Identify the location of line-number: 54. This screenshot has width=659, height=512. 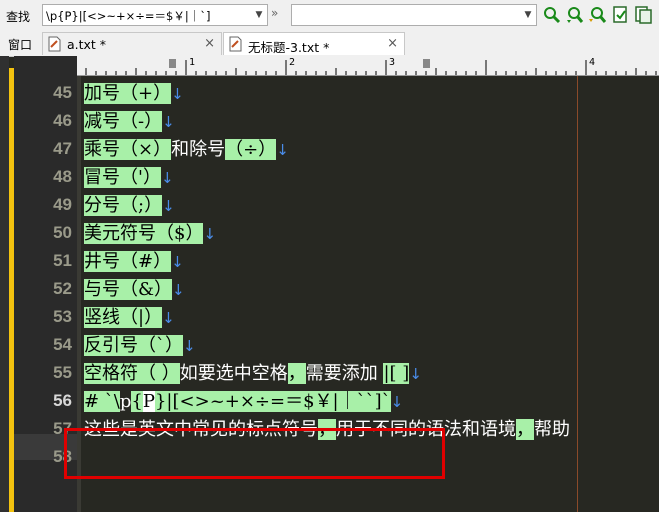
(62, 344).